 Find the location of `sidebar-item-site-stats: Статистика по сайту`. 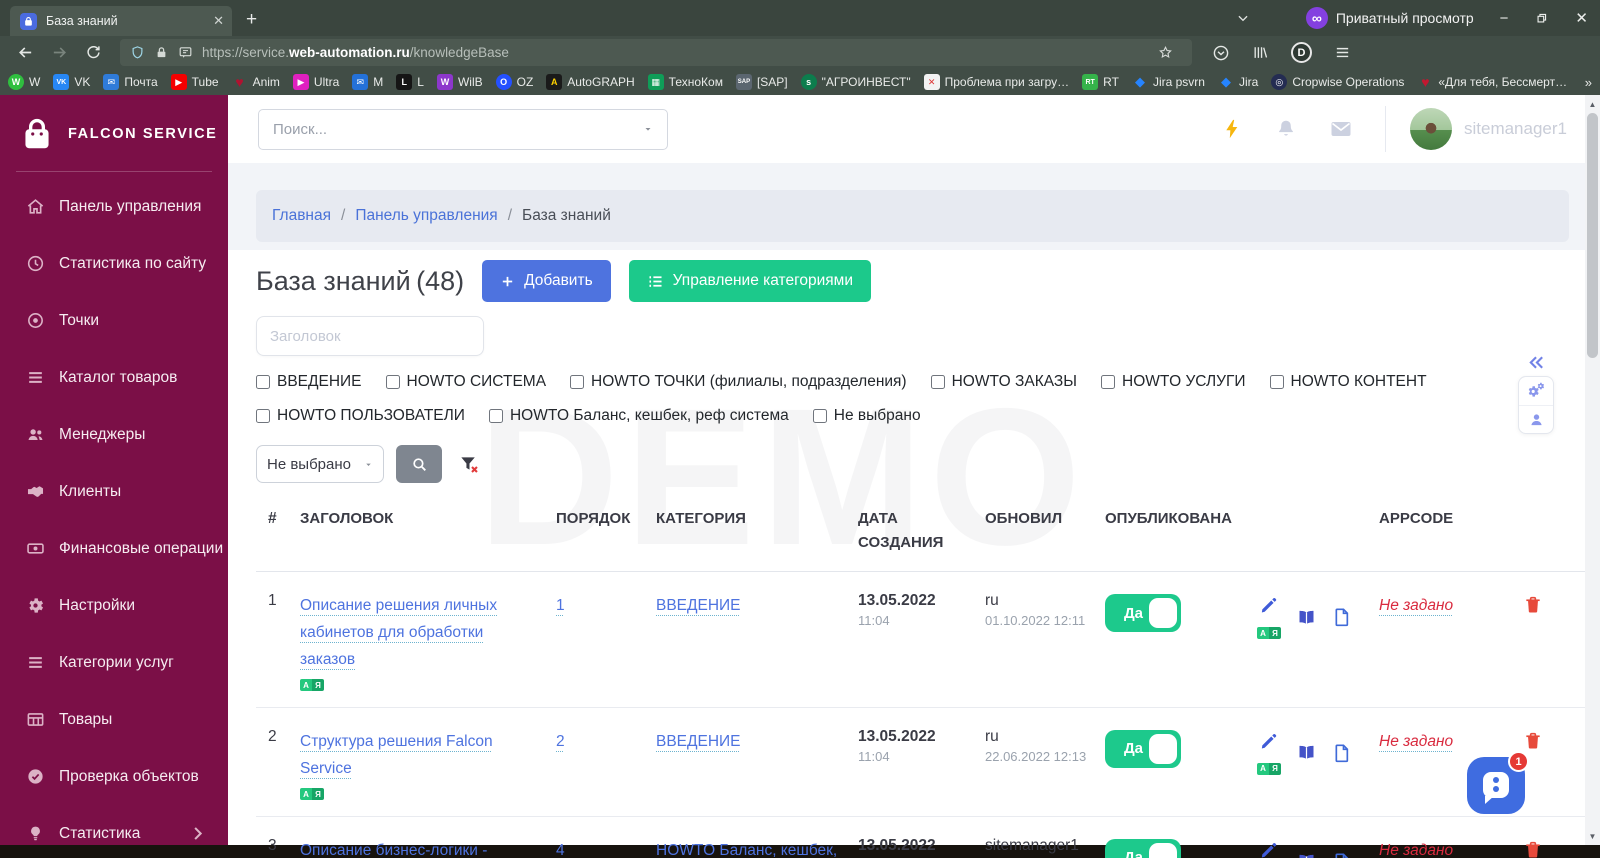

sidebar-item-site-stats: Статистика по сайту is located at coordinates (114, 263).